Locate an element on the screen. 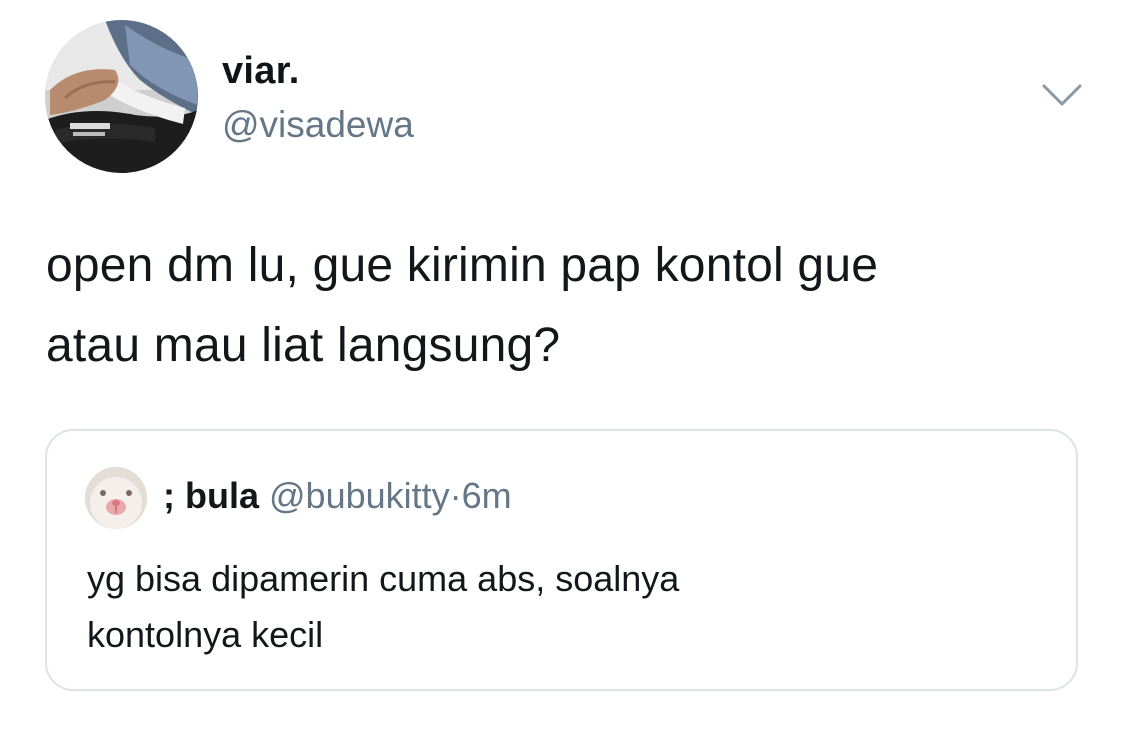 The image size is (1125, 749). tweet-text-line: open dm lu, gue kirimin pap kontol gue is located at coordinates (462, 265).